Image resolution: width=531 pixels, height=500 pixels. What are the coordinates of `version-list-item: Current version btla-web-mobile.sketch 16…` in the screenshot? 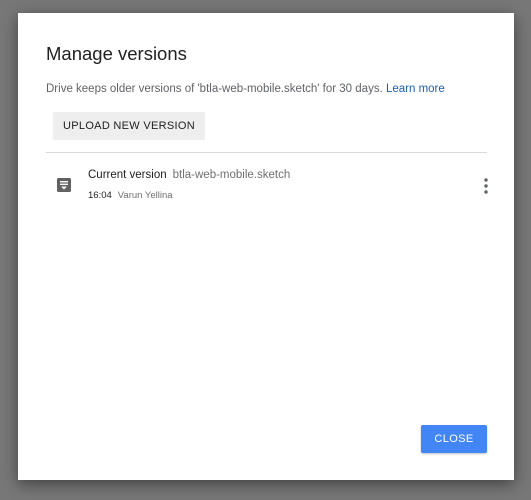 It's located at (267, 185).